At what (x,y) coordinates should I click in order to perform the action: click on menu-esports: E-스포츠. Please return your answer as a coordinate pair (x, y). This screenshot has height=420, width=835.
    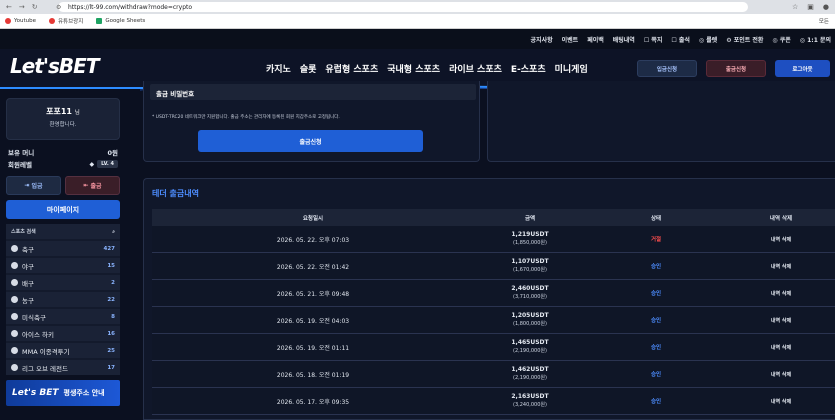
    Looking at the image, I should click on (528, 68).